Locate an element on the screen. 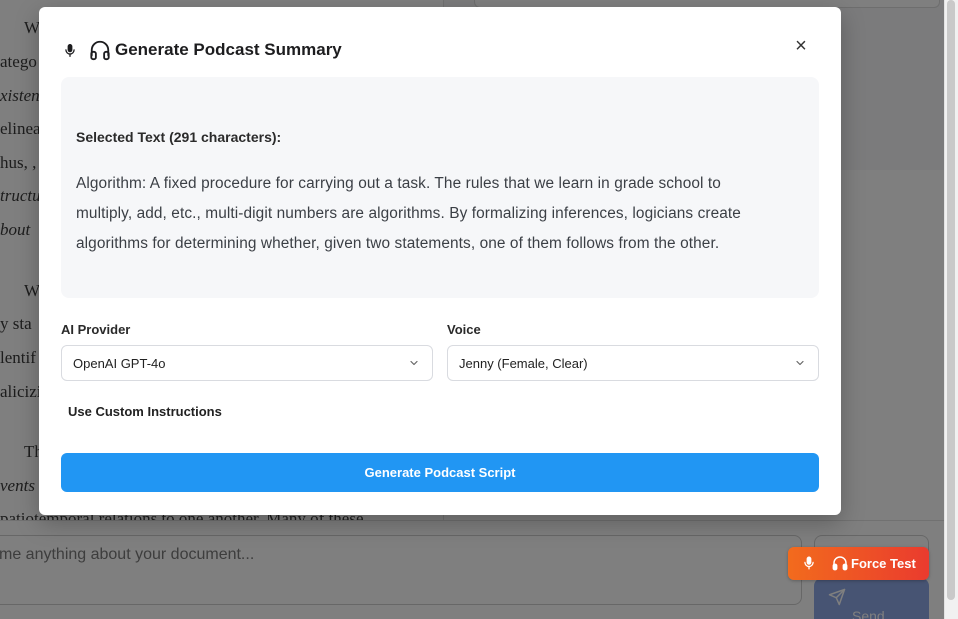 The width and height of the screenshot is (958, 619). custom-instructions-toggle: Use Custom Instructions is located at coordinates (145, 411).